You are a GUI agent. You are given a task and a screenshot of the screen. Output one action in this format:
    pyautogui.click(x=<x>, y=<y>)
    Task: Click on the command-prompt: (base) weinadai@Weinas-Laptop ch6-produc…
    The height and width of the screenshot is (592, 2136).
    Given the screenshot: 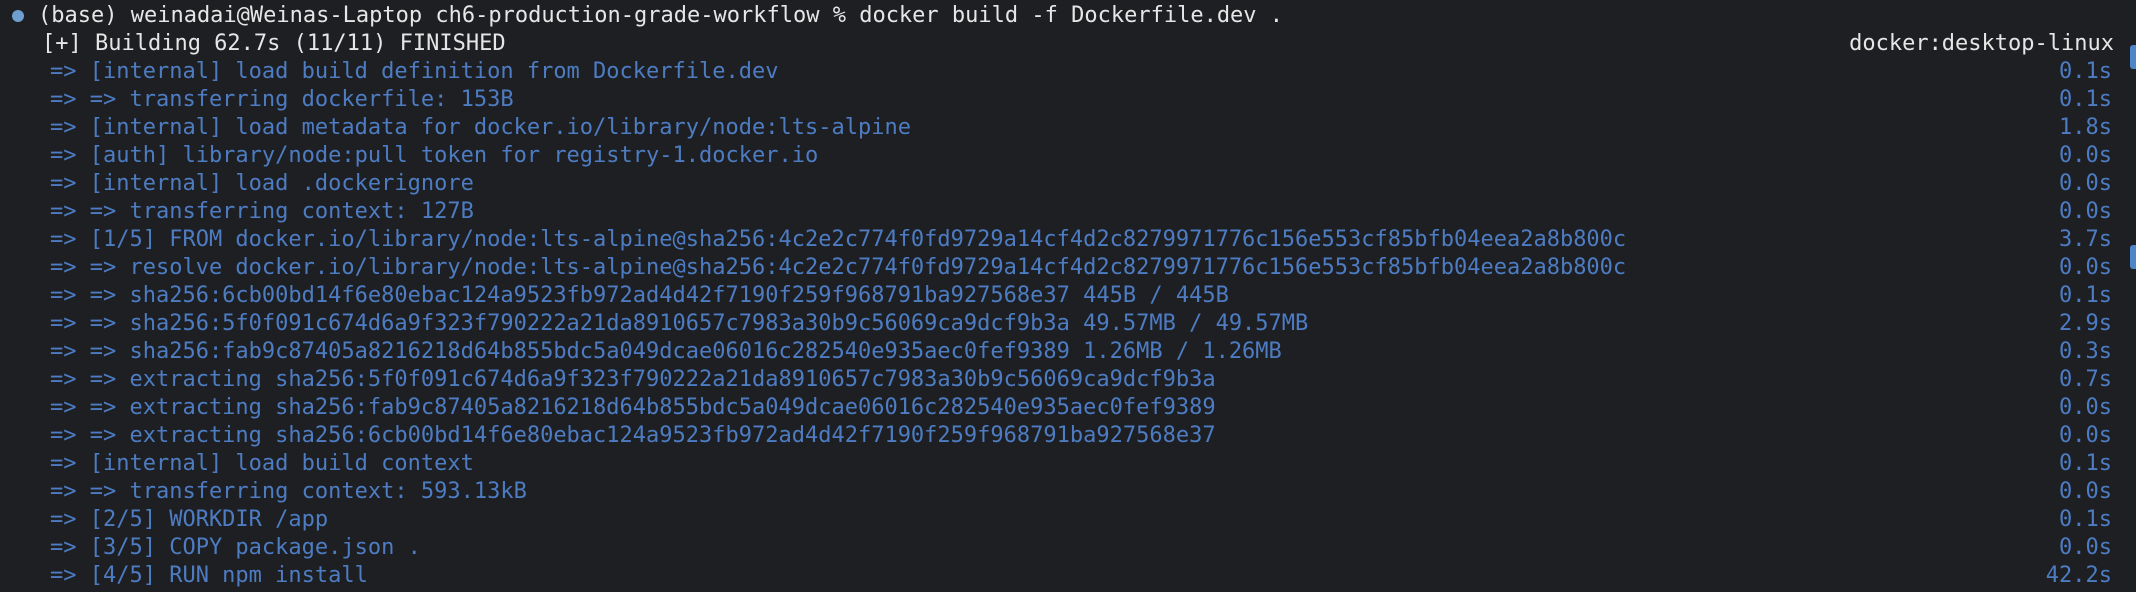 What is the action you would take?
    pyautogui.click(x=661, y=15)
    